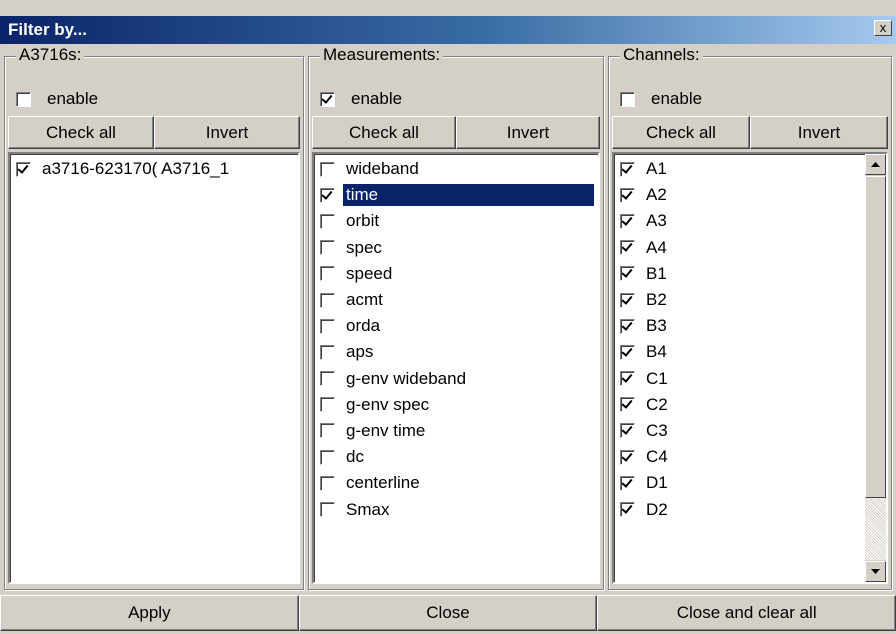 Image resolution: width=896 pixels, height=634 pixels. Describe the element at coordinates (739, 169) in the screenshot. I see `channel-item: A1` at that location.